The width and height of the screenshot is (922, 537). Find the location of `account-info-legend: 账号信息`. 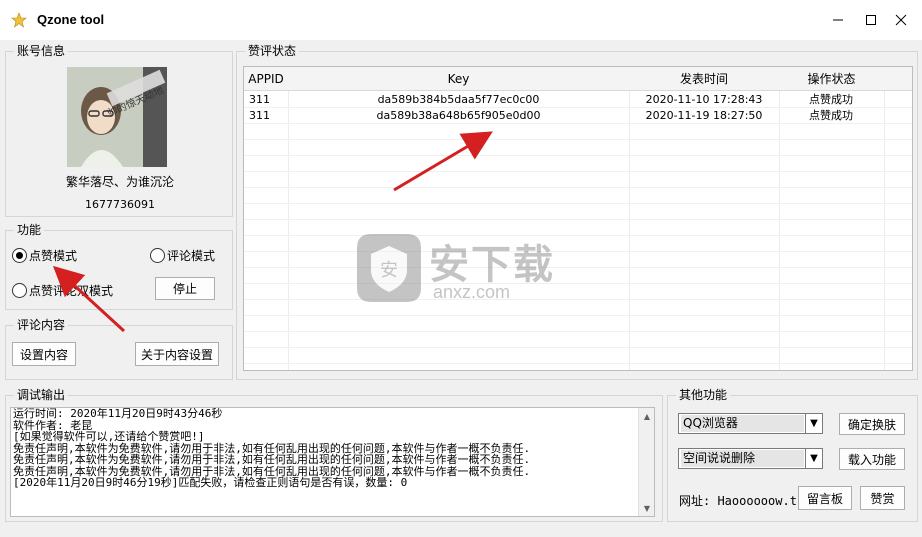

account-info-legend: 账号信息 is located at coordinates (41, 51).